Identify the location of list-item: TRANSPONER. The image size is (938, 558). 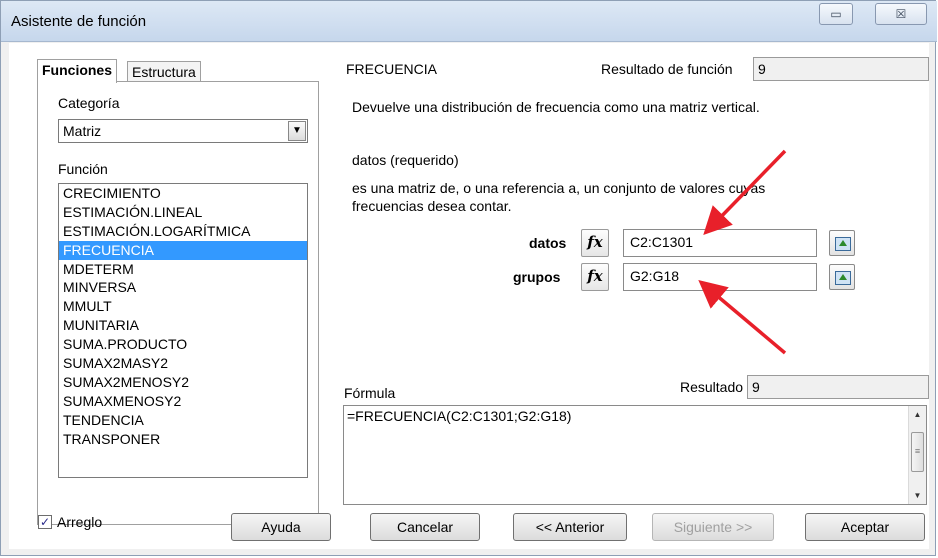
(183, 439).